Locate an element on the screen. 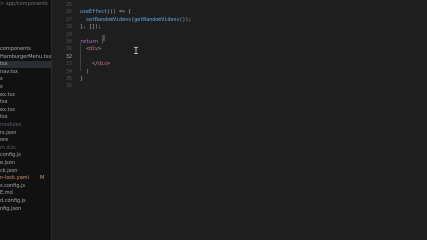 The width and height of the screenshot is (427, 240). line-number: 34 is located at coordinates (68, 71).